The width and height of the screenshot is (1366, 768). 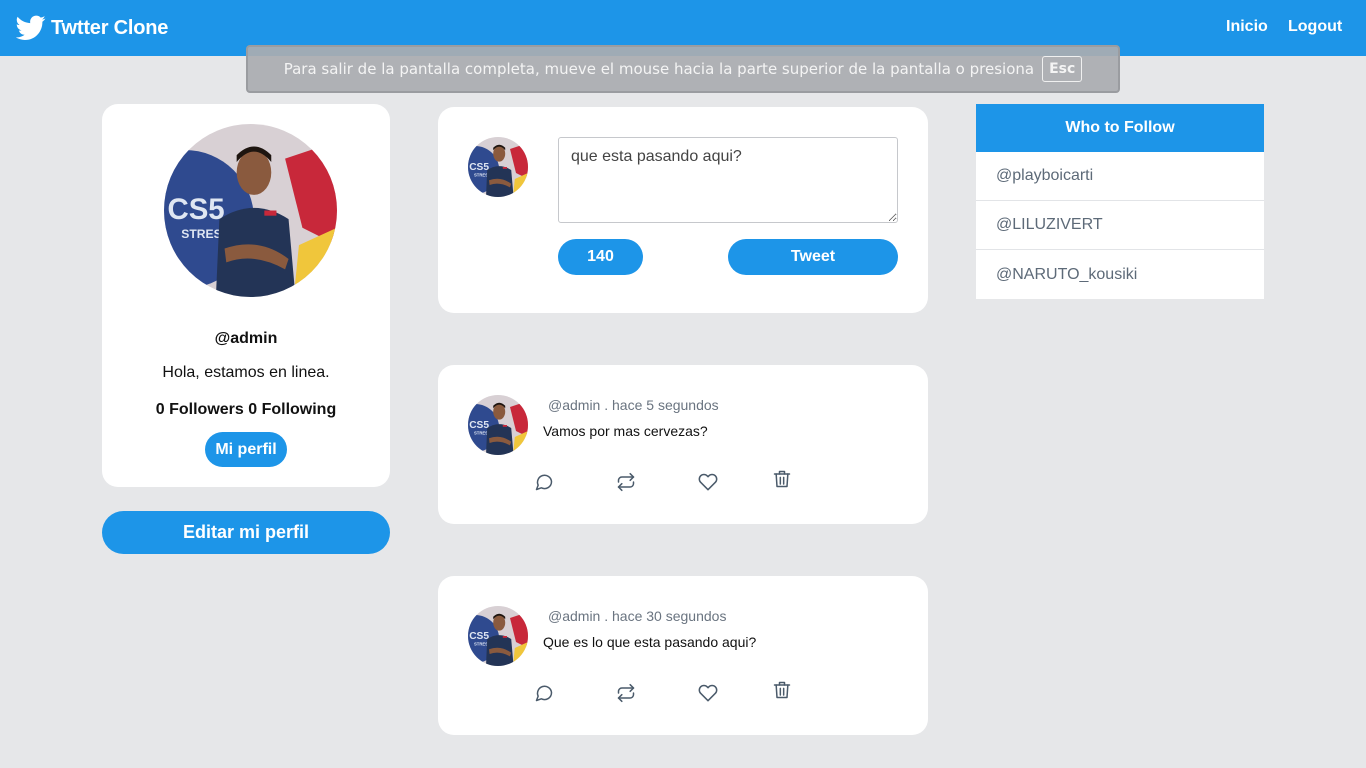 I want to click on profile-avatar, so click(x=250, y=210).